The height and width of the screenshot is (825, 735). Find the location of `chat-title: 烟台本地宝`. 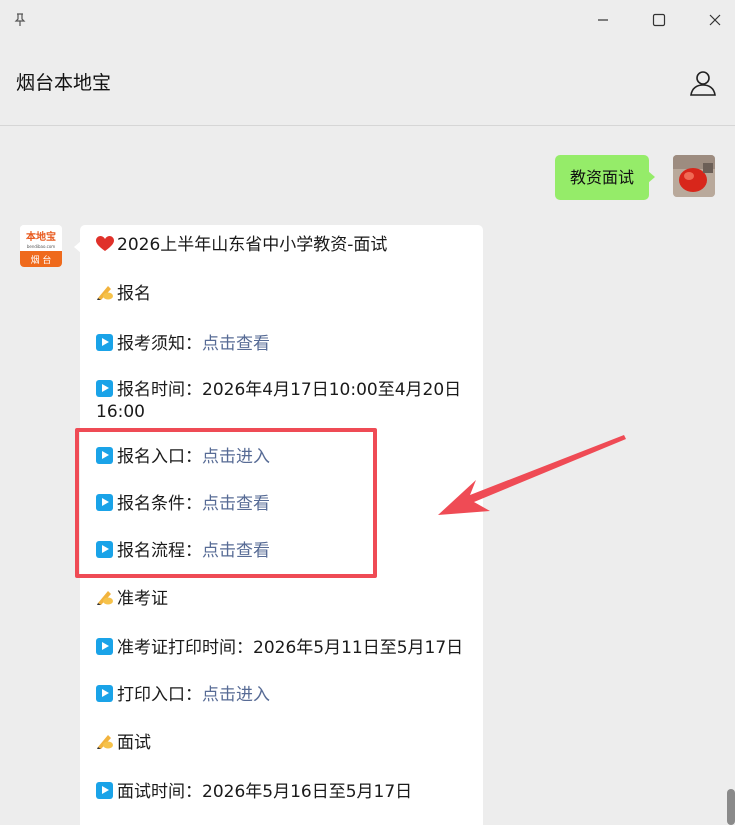

chat-title: 烟台本地宝 is located at coordinates (64, 83).